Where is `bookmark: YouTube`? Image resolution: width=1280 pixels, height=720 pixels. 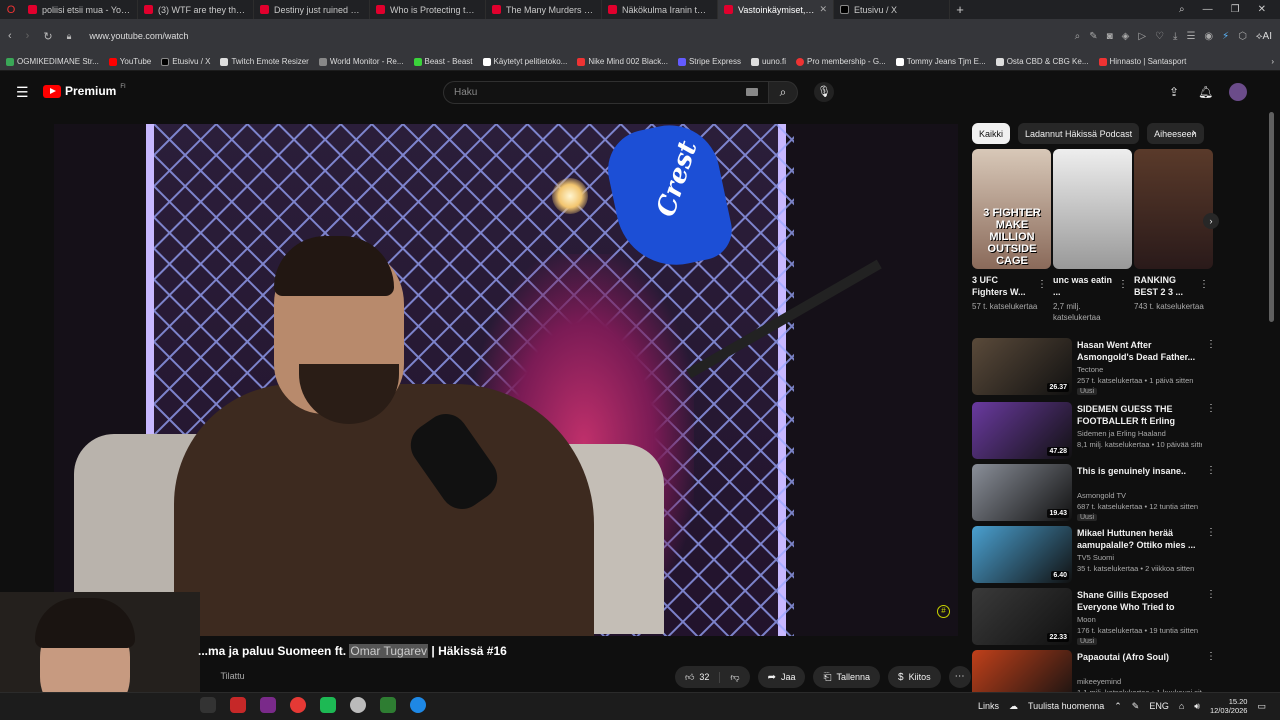 bookmark: YouTube is located at coordinates (129, 61).